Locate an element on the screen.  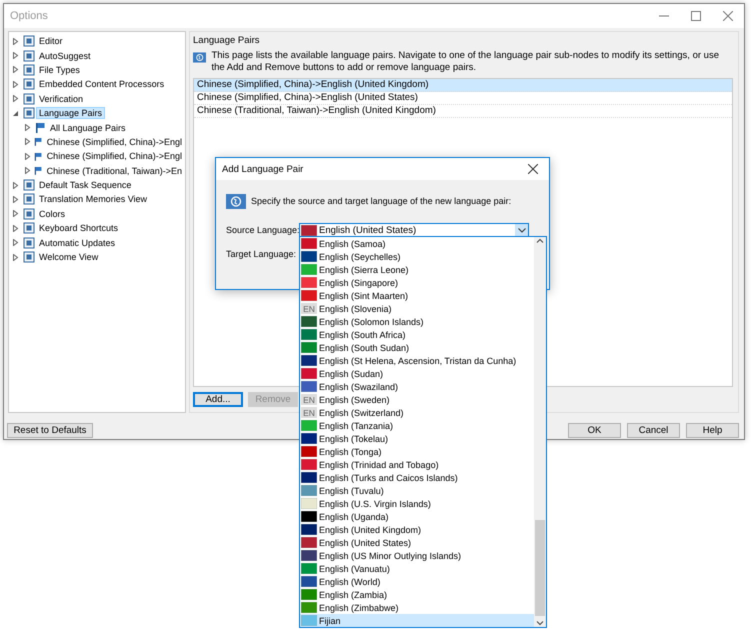
tree-item: Colors is located at coordinates (52, 214).